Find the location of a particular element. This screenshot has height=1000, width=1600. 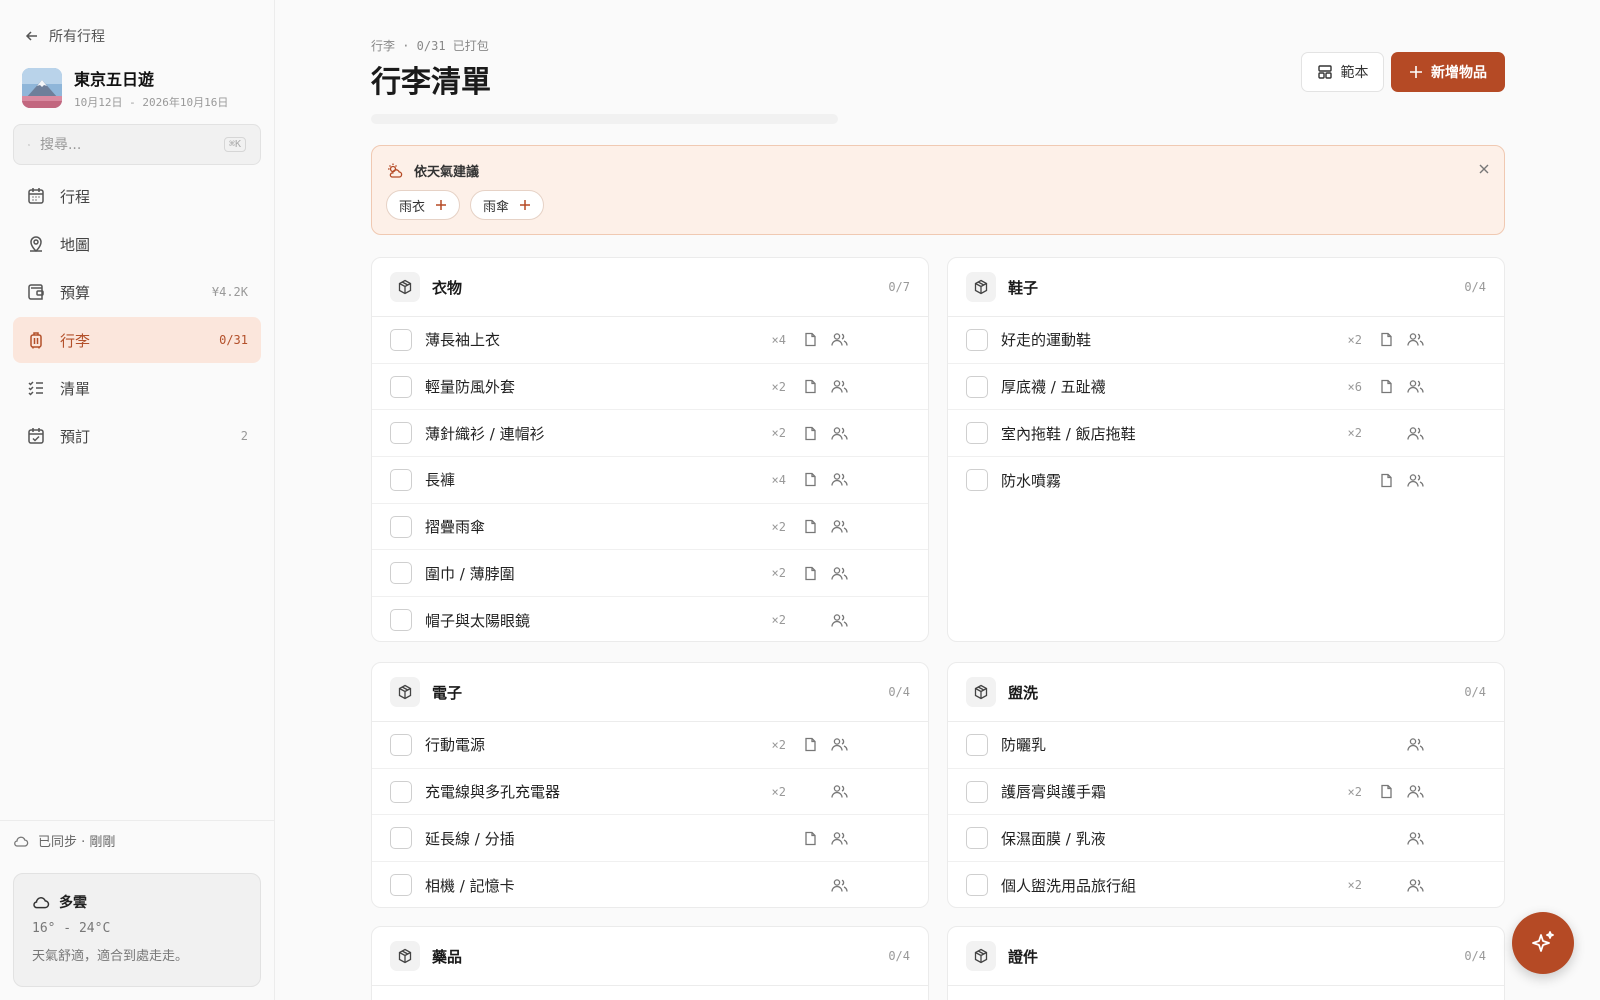

category-name: 衣物 is located at coordinates (447, 287).